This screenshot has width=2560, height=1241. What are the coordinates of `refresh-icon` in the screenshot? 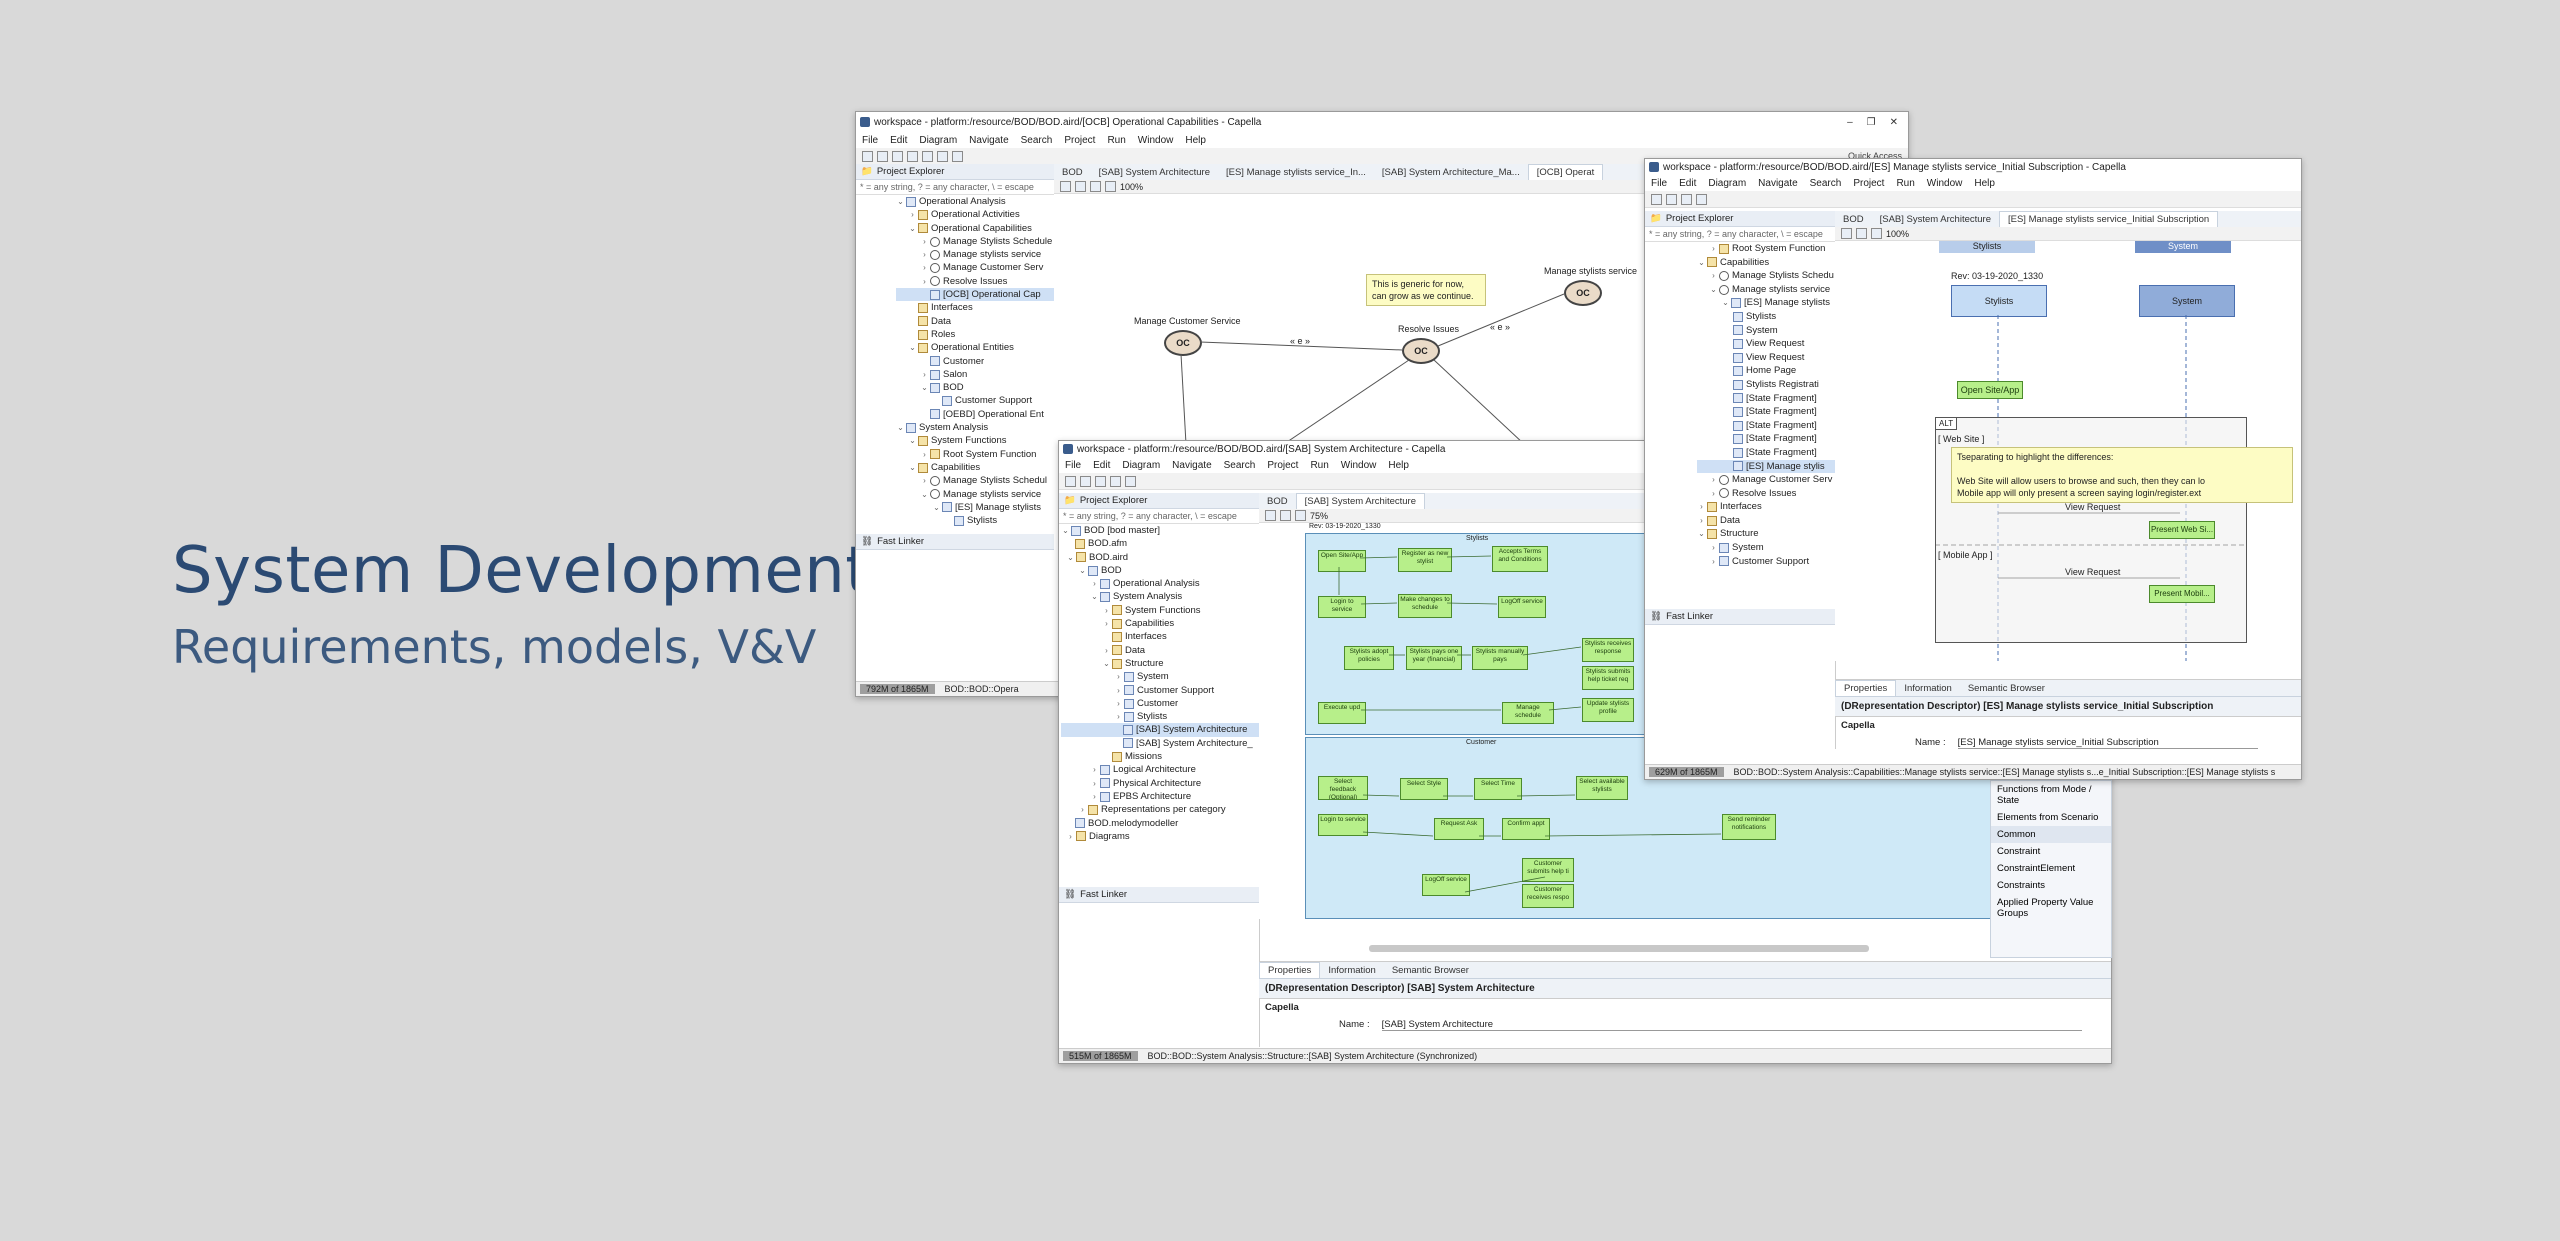 It's located at (1285, 515).